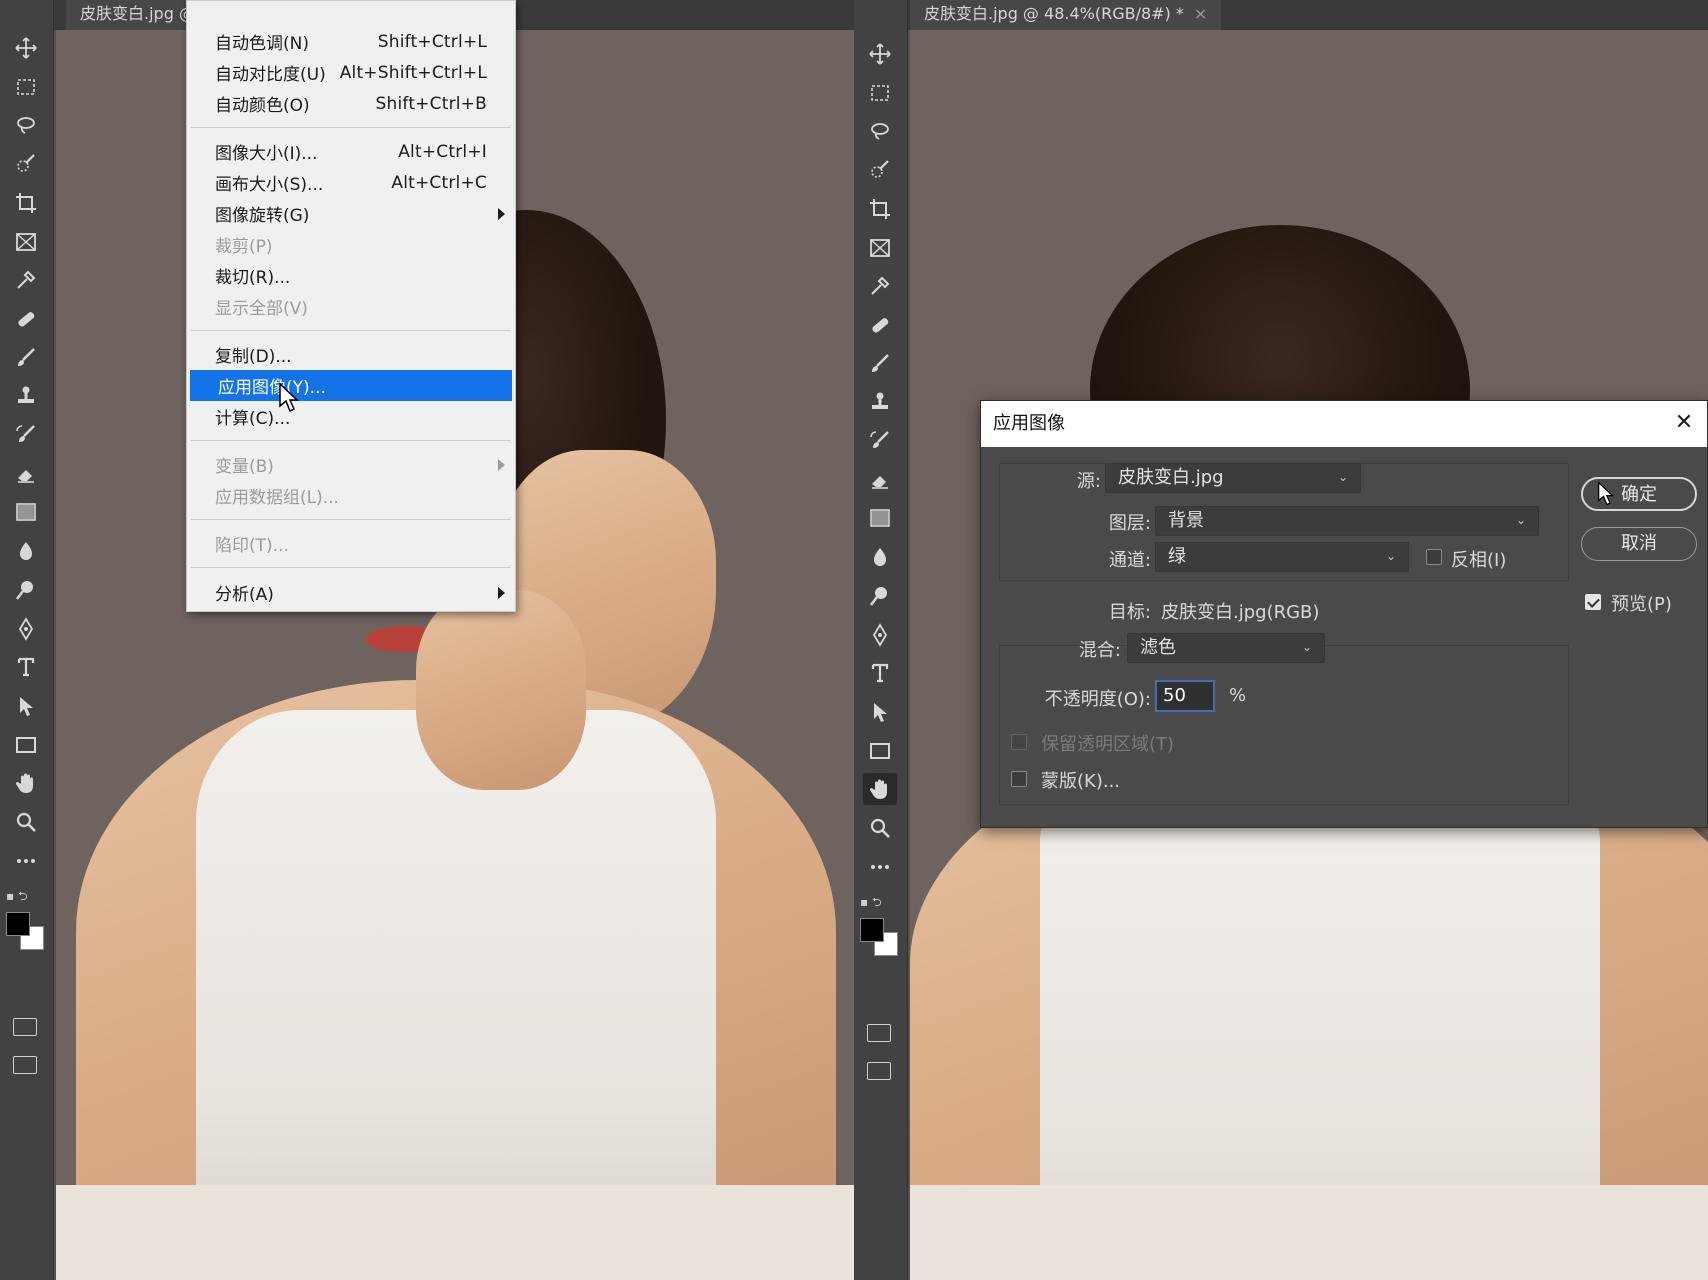 Image resolution: width=1708 pixels, height=1280 pixels. Describe the element at coordinates (137, 13) in the screenshot. I see `document-tab-title: 皮肤变白.jpg @` at that location.